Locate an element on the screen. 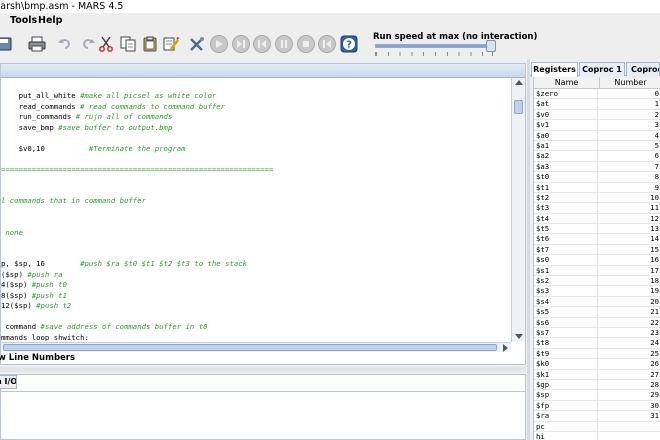 Image resolution: width=660 pixels, height=440 pixels. scroll-up-icon is located at coordinates (519, 82).